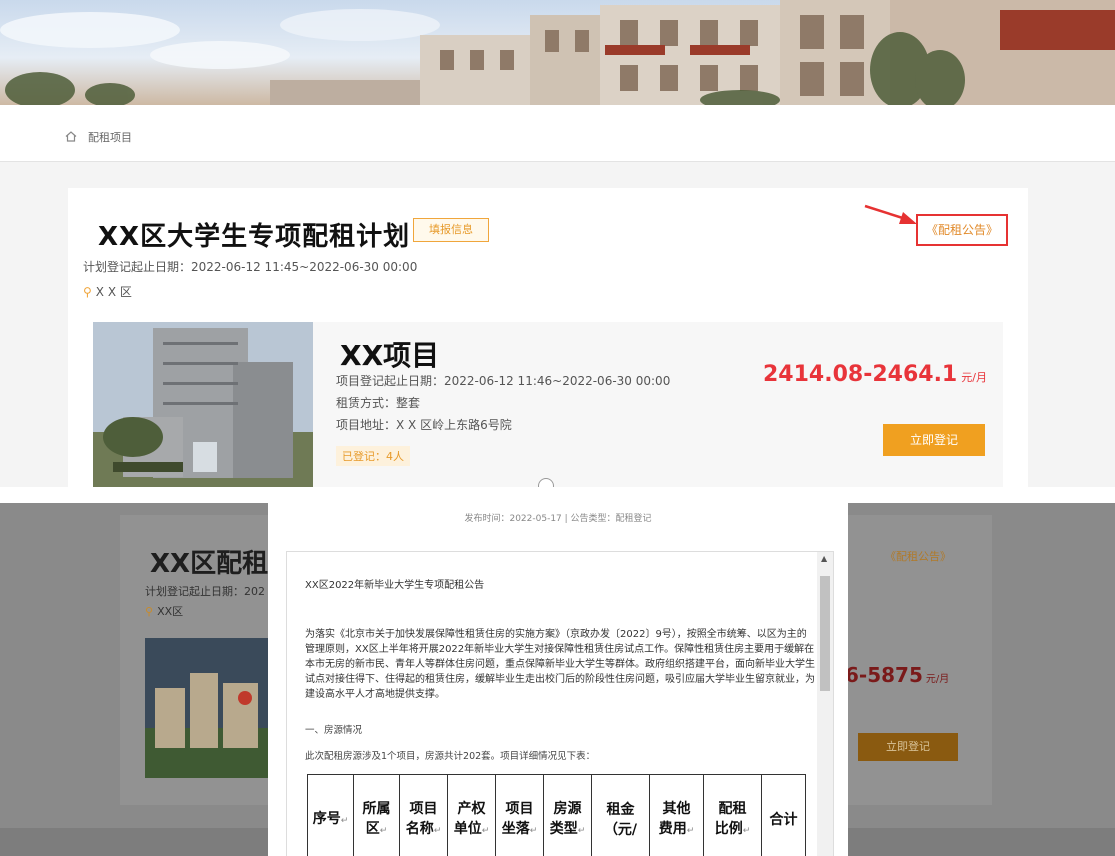 The height and width of the screenshot is (856, 1115). I want to click on table-header-cell: 所属 区↵, so click(376, 815).